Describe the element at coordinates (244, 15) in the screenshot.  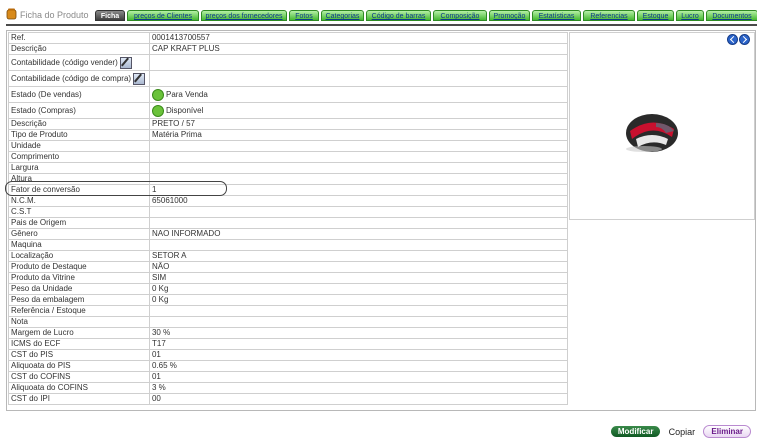
I see `tab-pre-os-dos-fornecedores: preços dos fornecedores` at that location.